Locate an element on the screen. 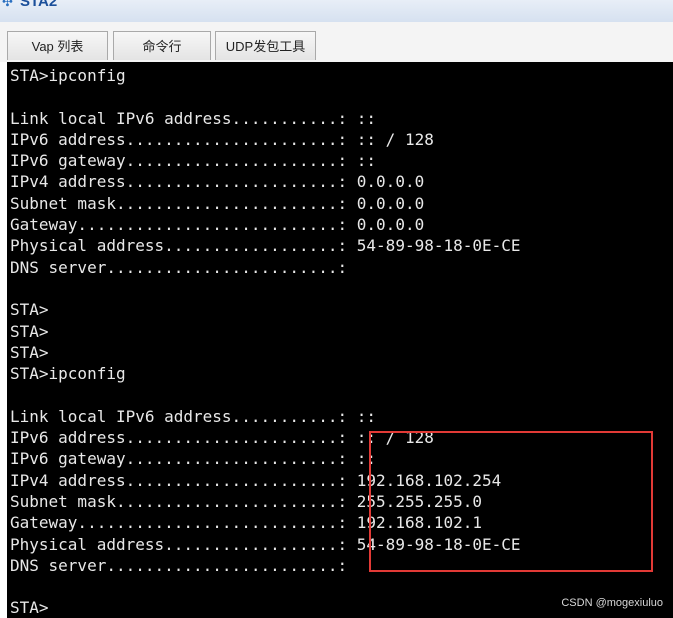 This screenshot has height=618, width=673. tab-command-line: 命令行 is located at coordinates (162, 45).